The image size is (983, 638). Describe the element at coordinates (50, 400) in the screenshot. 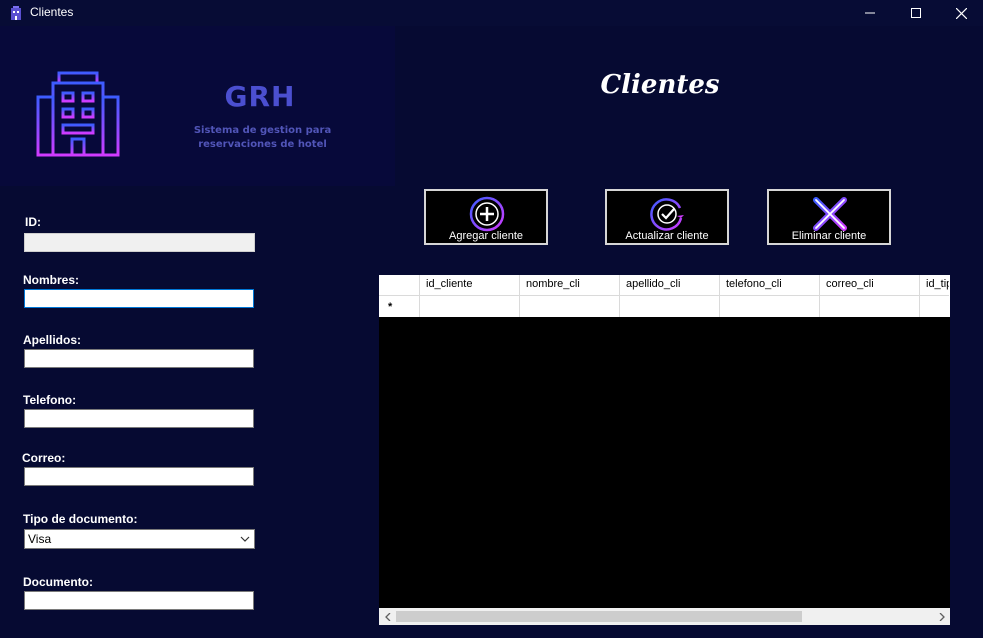

I see `telefono-label: Telefono:` at that location.